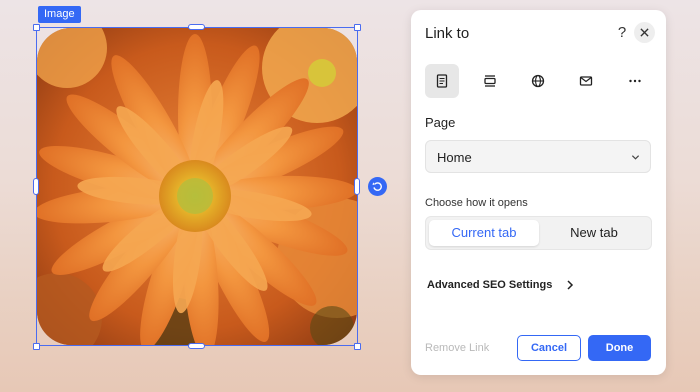  I want to click on resize-handle-top-right, so click(357, 27).